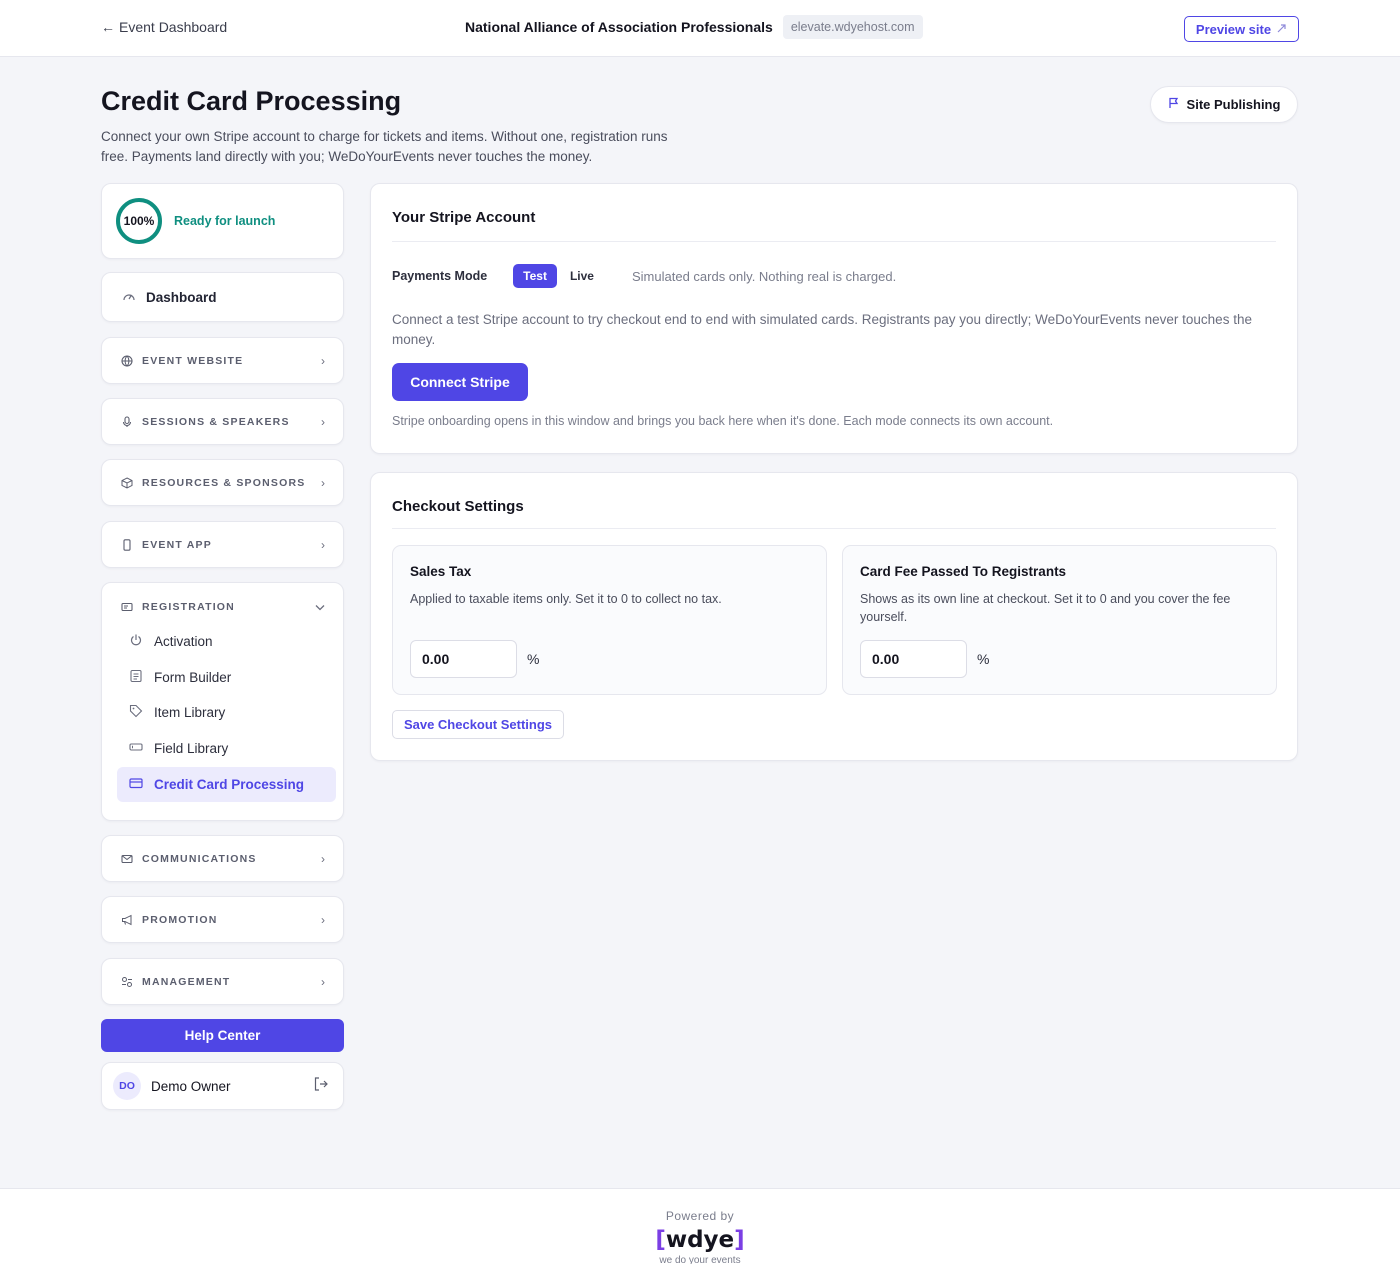  I want to click on sidebar-section-label: EVENT WEBSITE, so click(193, 360).